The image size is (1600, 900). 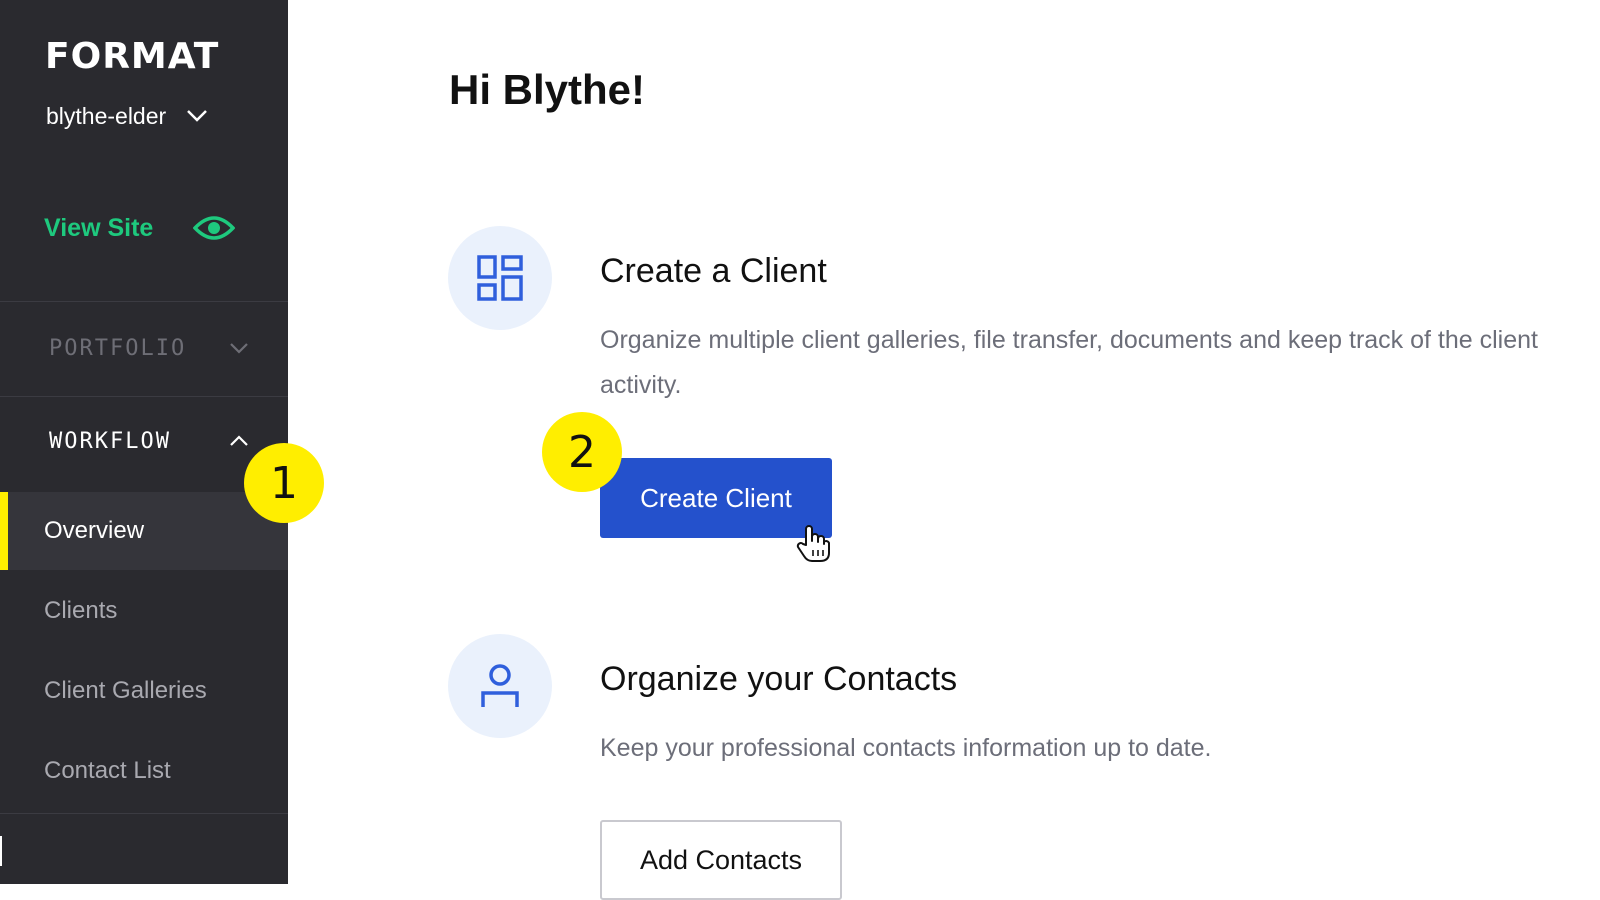 I want to click on section-portfolio: PORTFOLIO, so click(x=149, y=348).